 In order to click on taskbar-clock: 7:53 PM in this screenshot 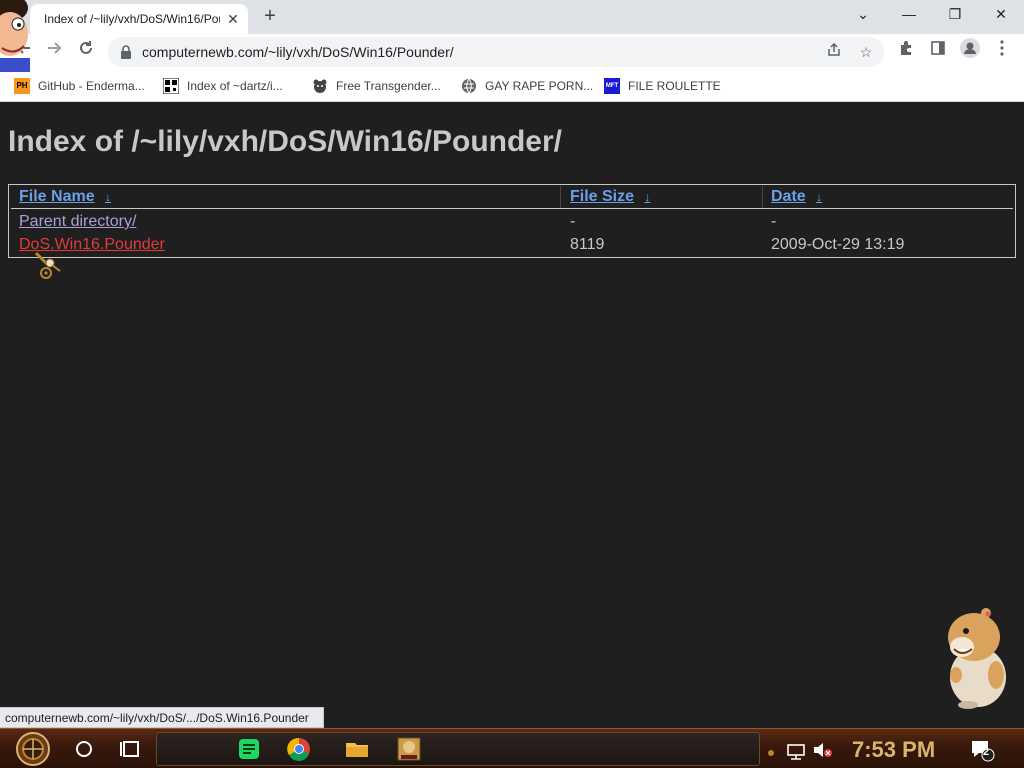, I will do `click(893, 750)`.